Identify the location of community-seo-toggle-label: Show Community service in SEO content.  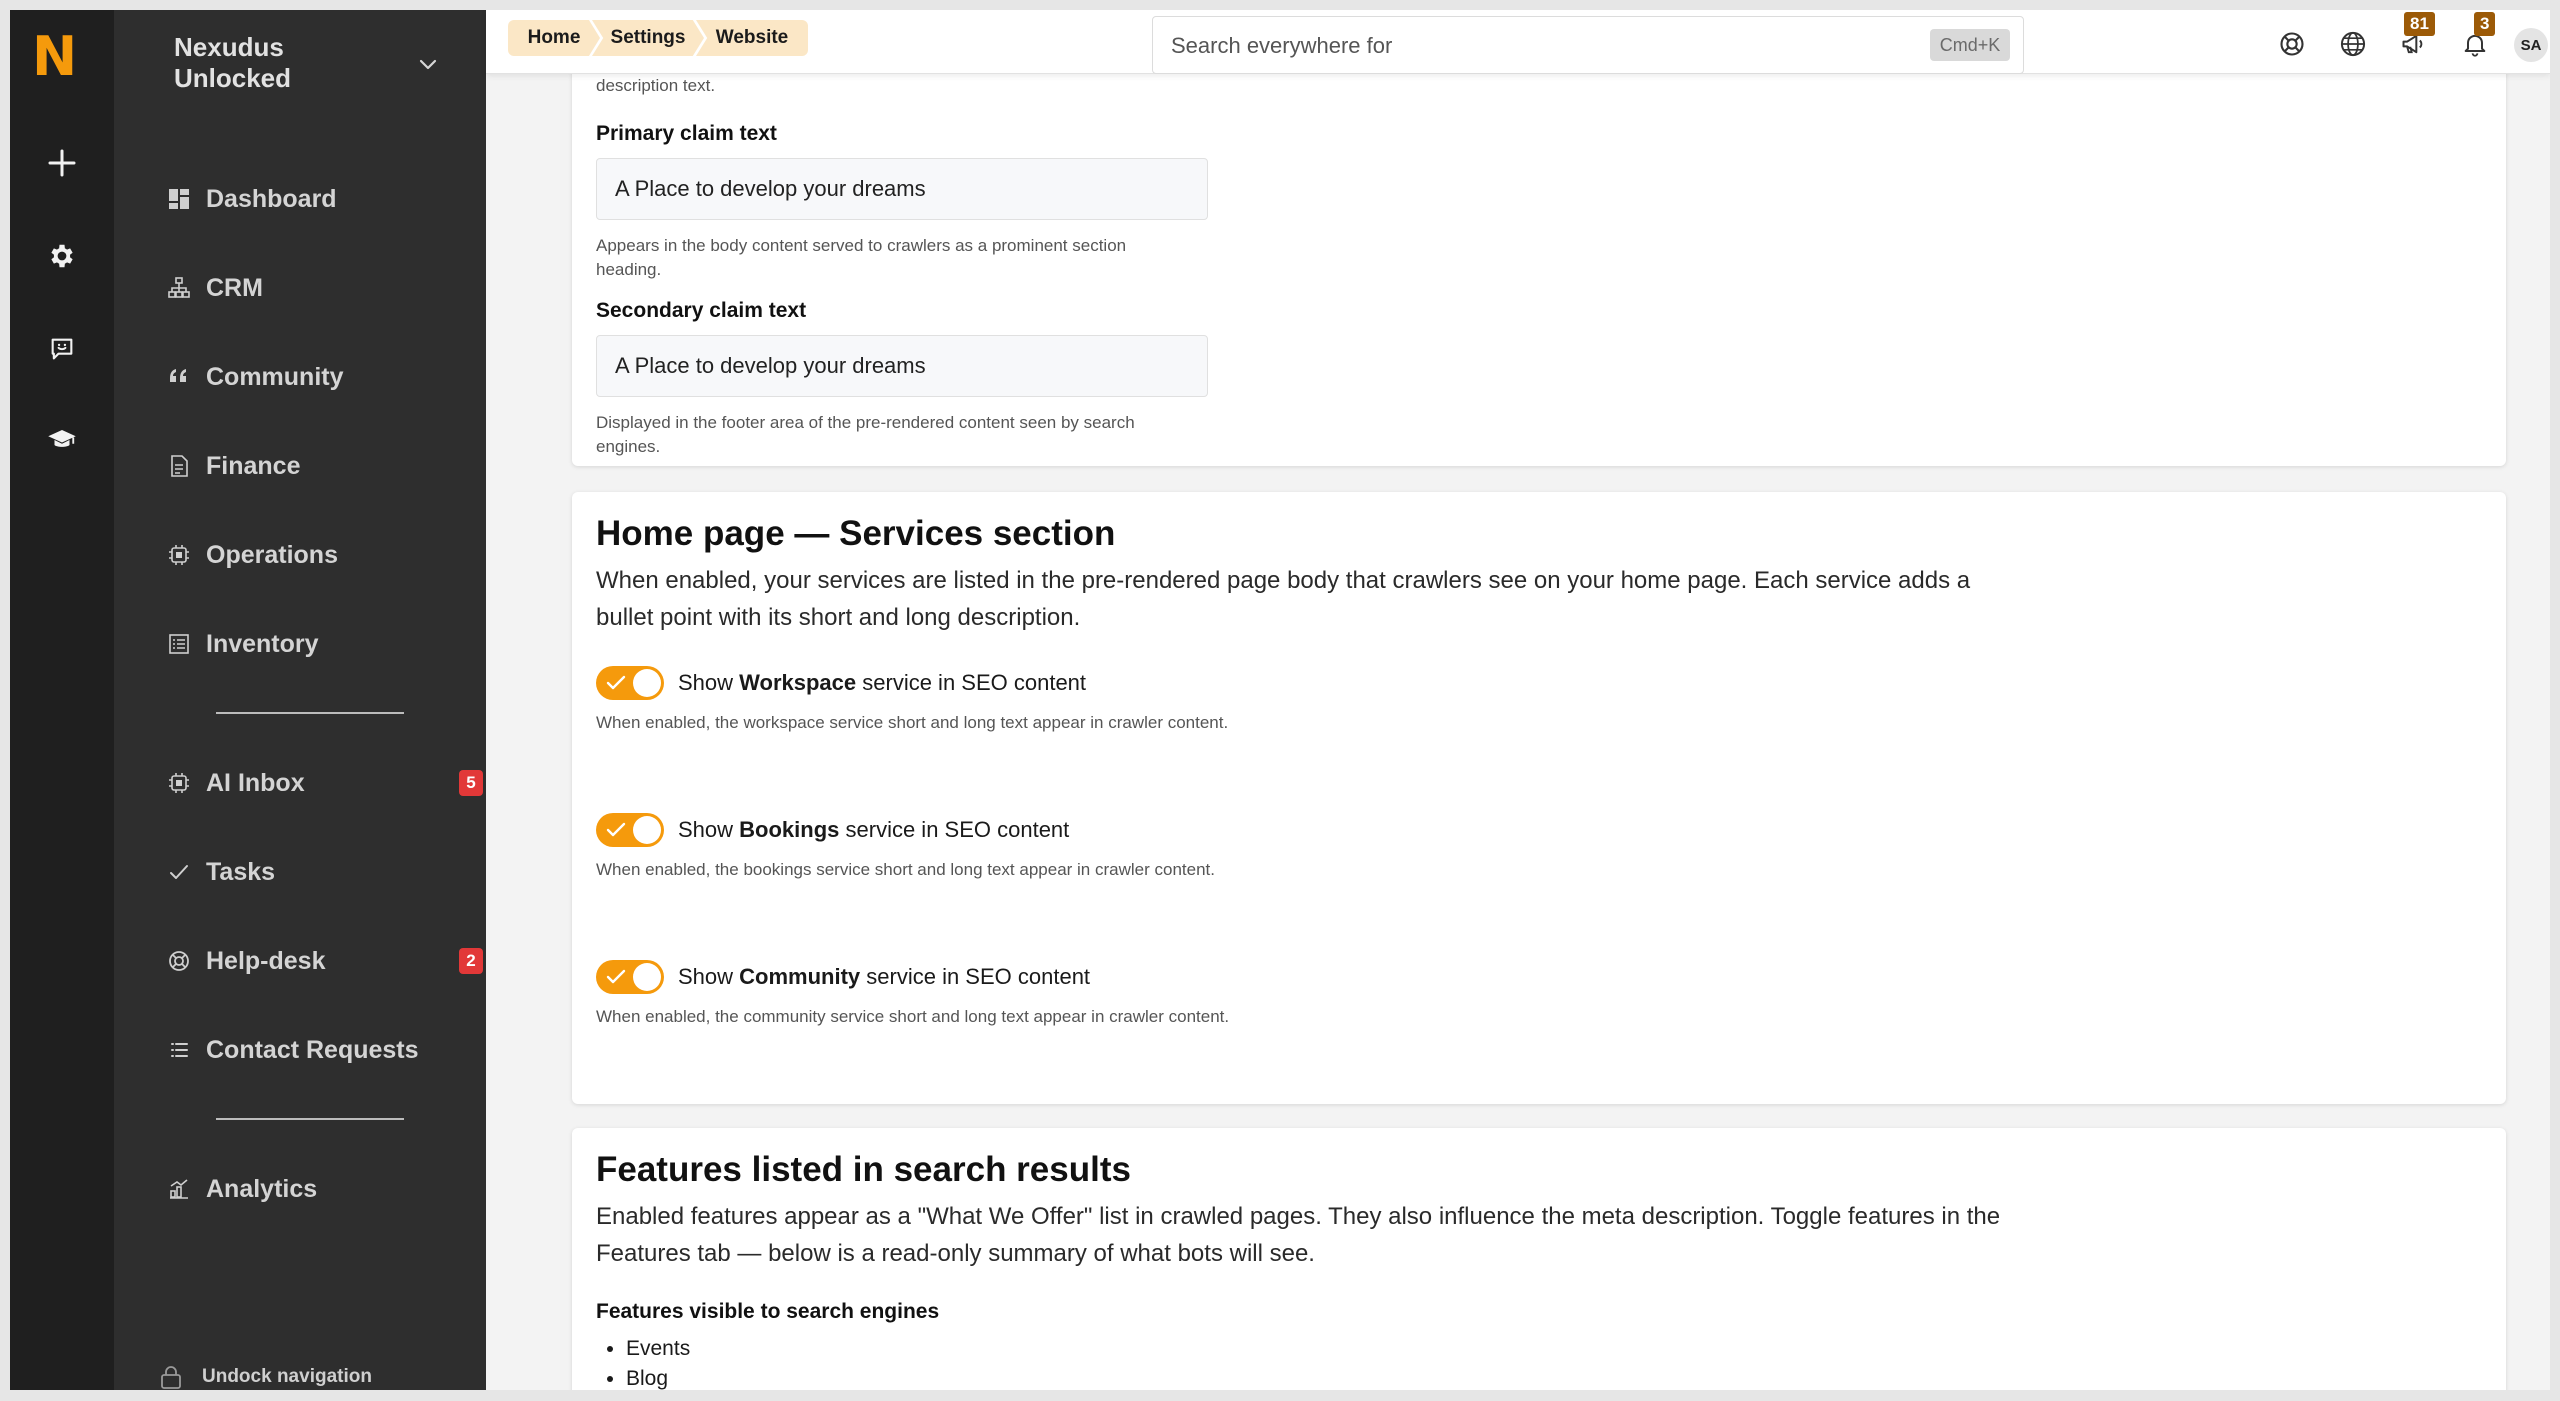
(884, 977).